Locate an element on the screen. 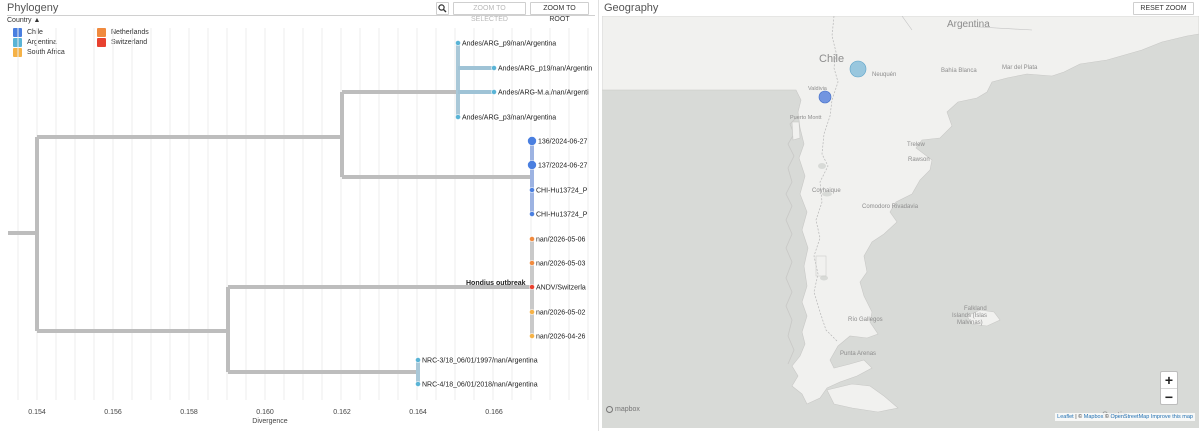 The image size is (1199, 431). map-label-coyhaique: Coyhaique is located at coordinates (826, 191).